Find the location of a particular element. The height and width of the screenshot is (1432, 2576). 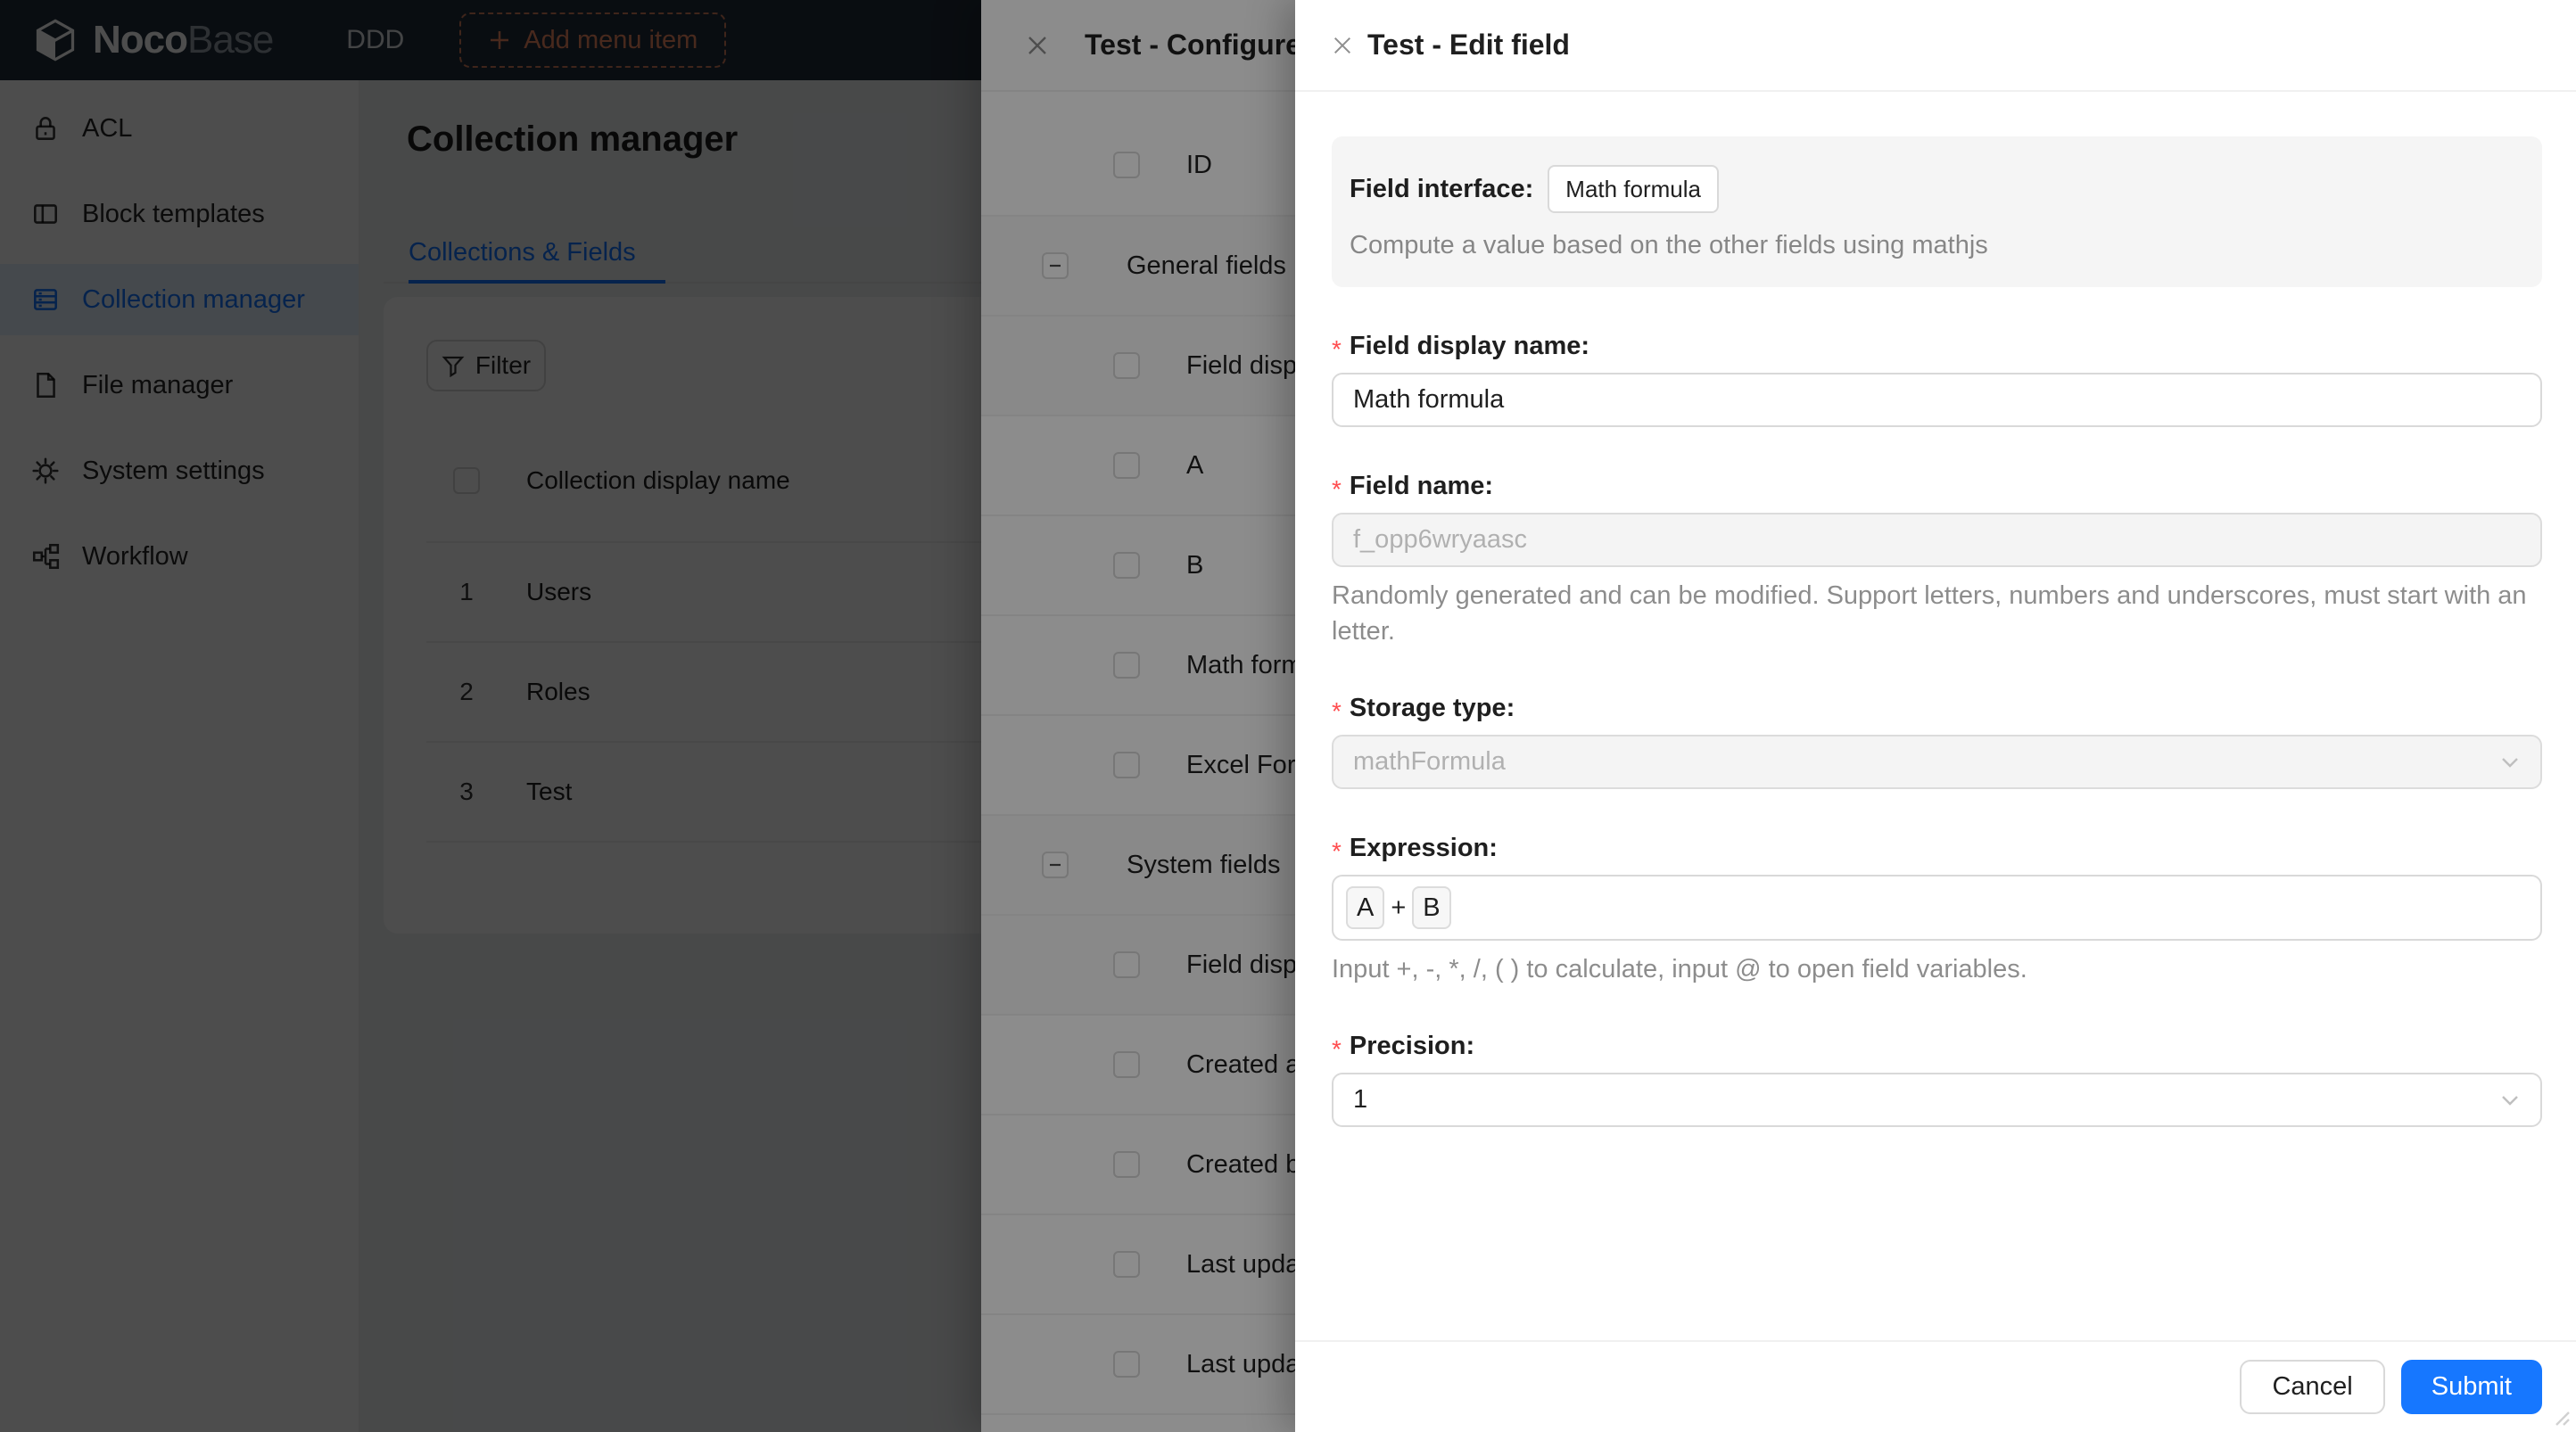

form-item-precision: * Precision: 1 is located at coordinates (1937, 1076).